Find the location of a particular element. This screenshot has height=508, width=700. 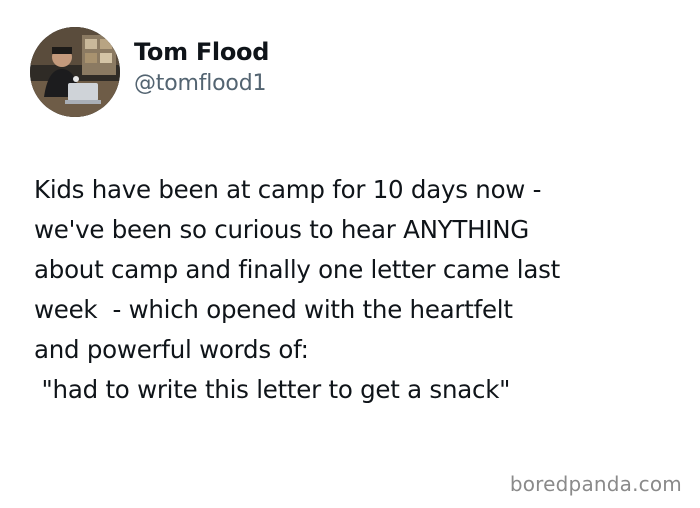

author-text: Tom Flood @tomflood1 is located at coordinates (201, 67).